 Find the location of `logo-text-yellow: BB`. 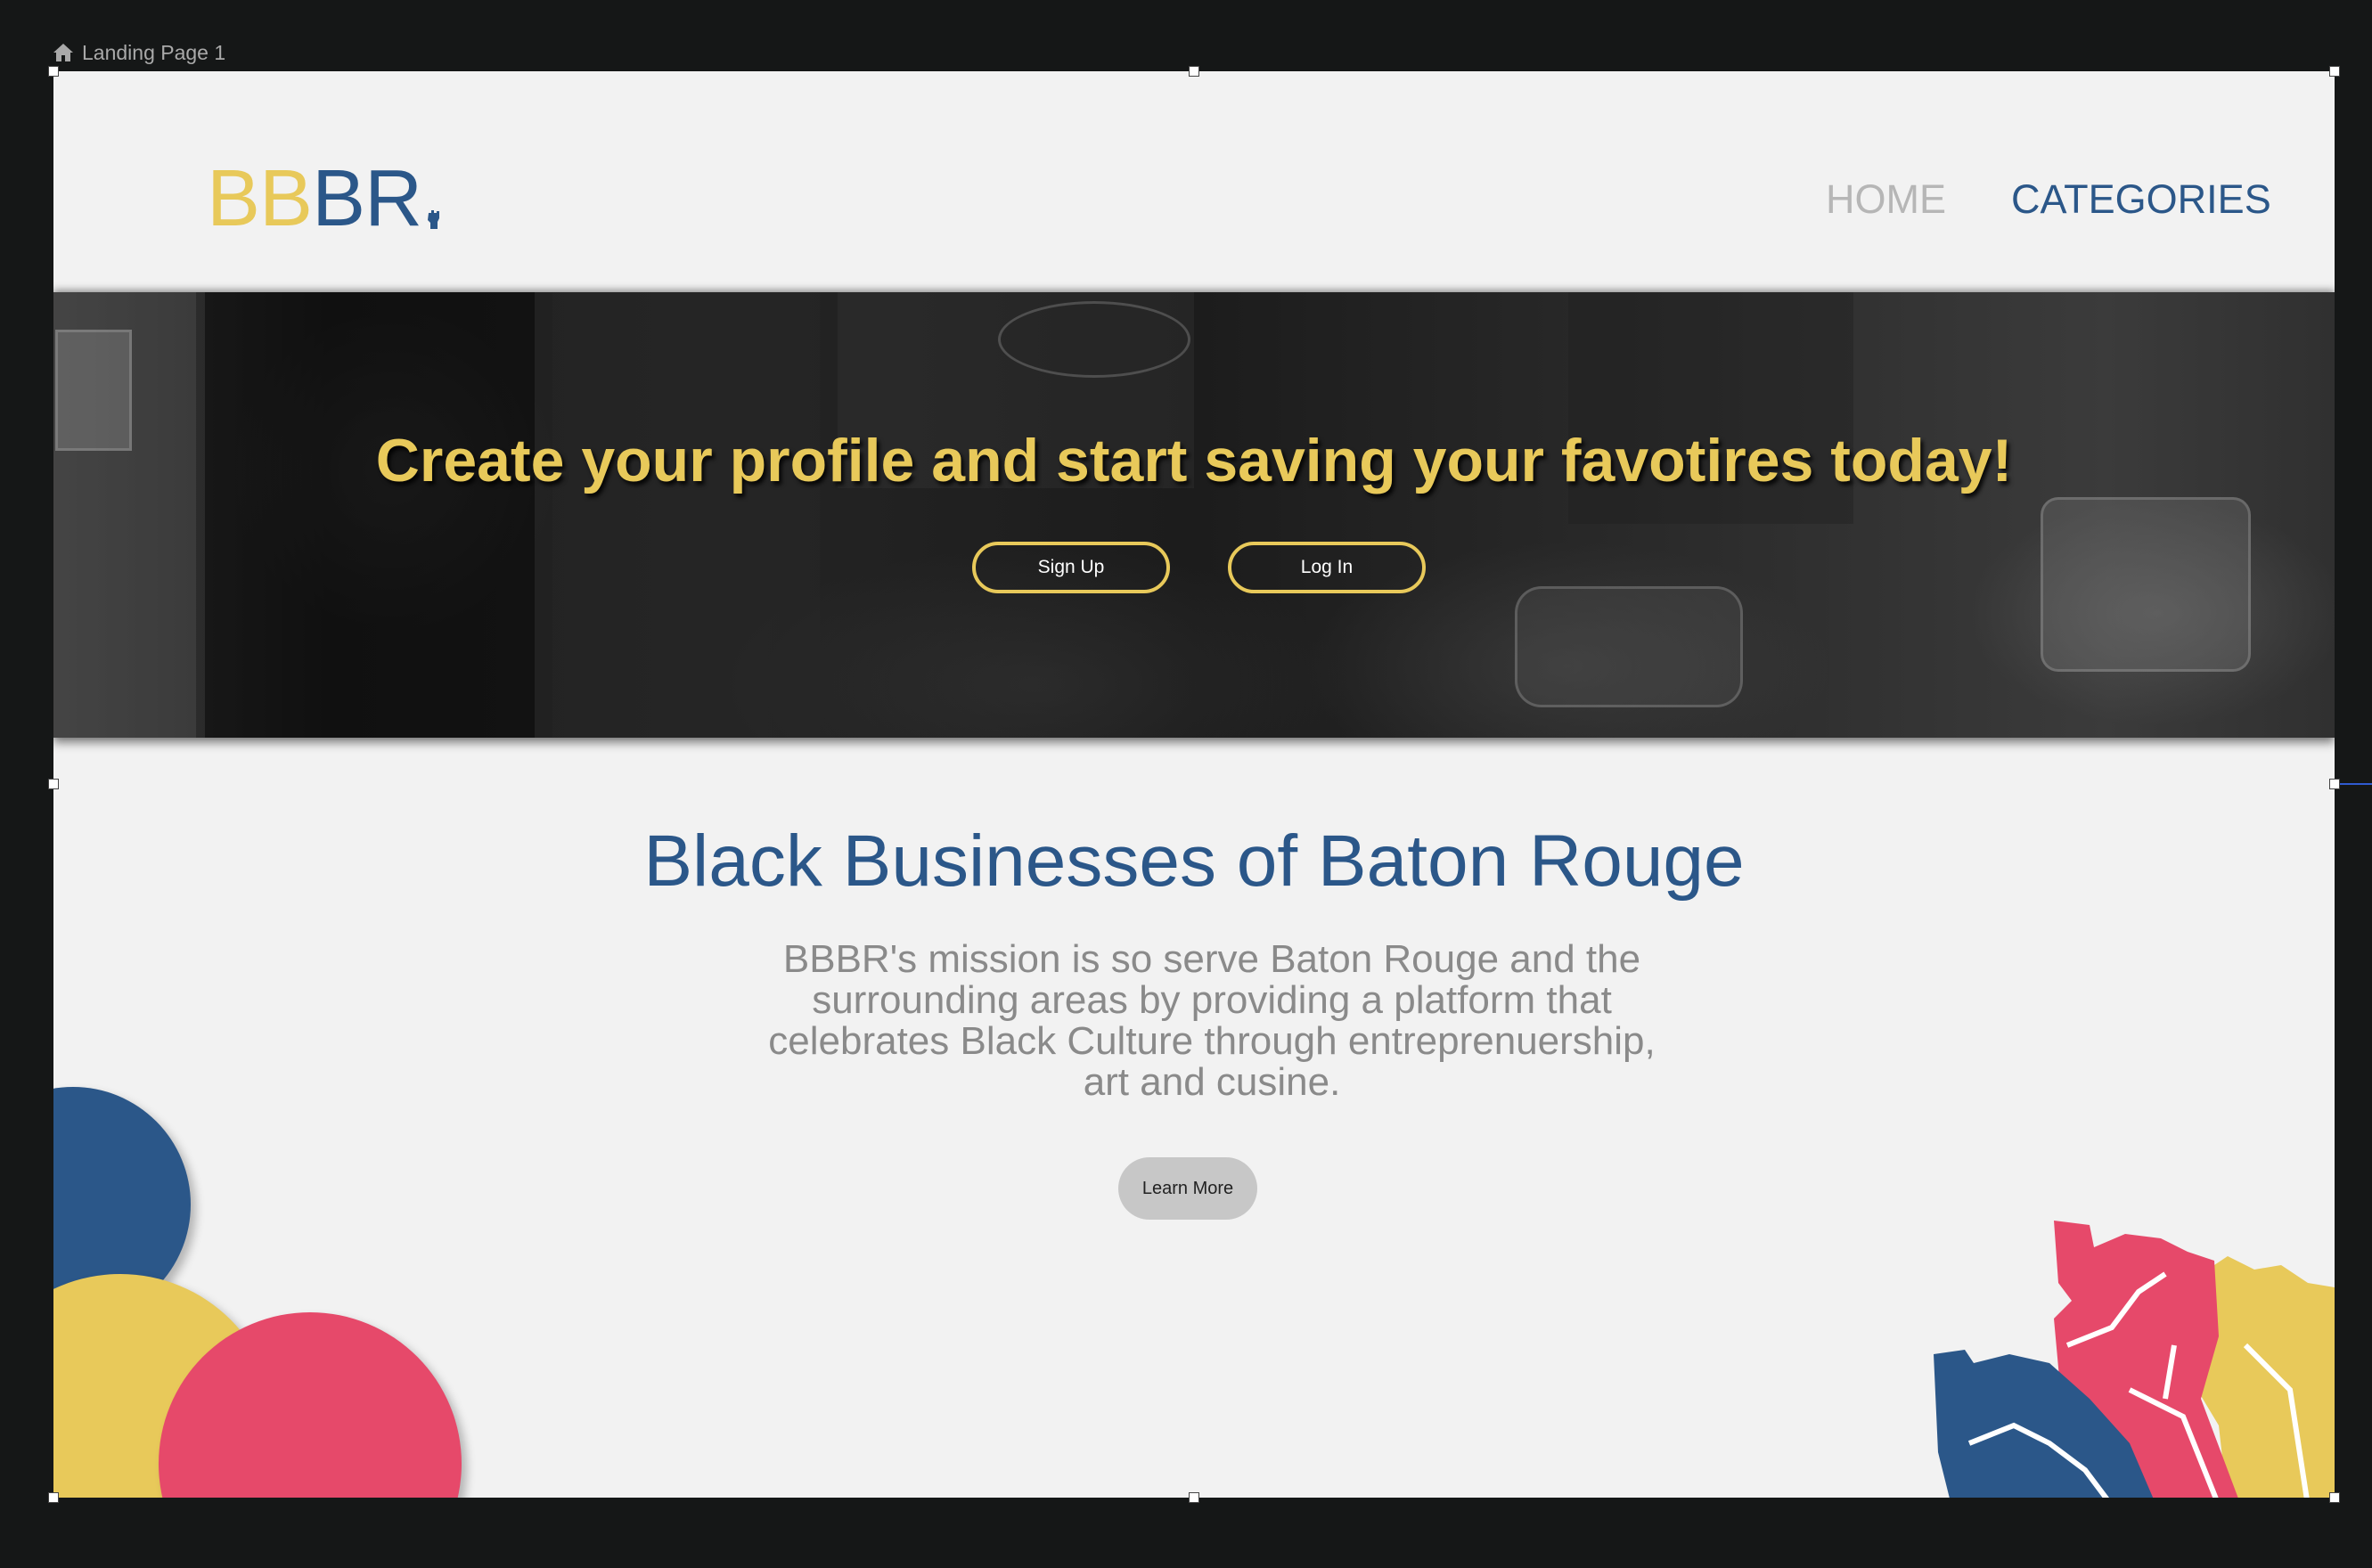

logo-text-yellow: BB is located at coordinates (260, 198).